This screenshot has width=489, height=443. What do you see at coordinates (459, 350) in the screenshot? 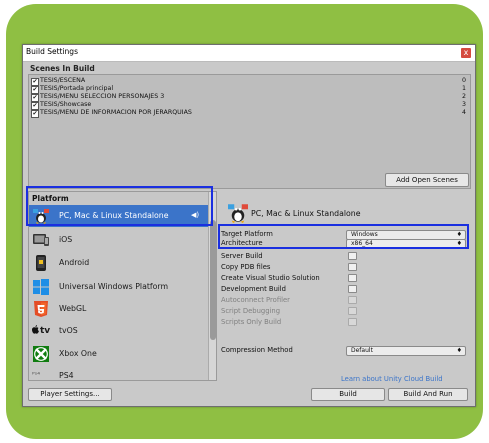
I see `dropdown-arrow-icon: ♦` at bounding box center [459, 350].